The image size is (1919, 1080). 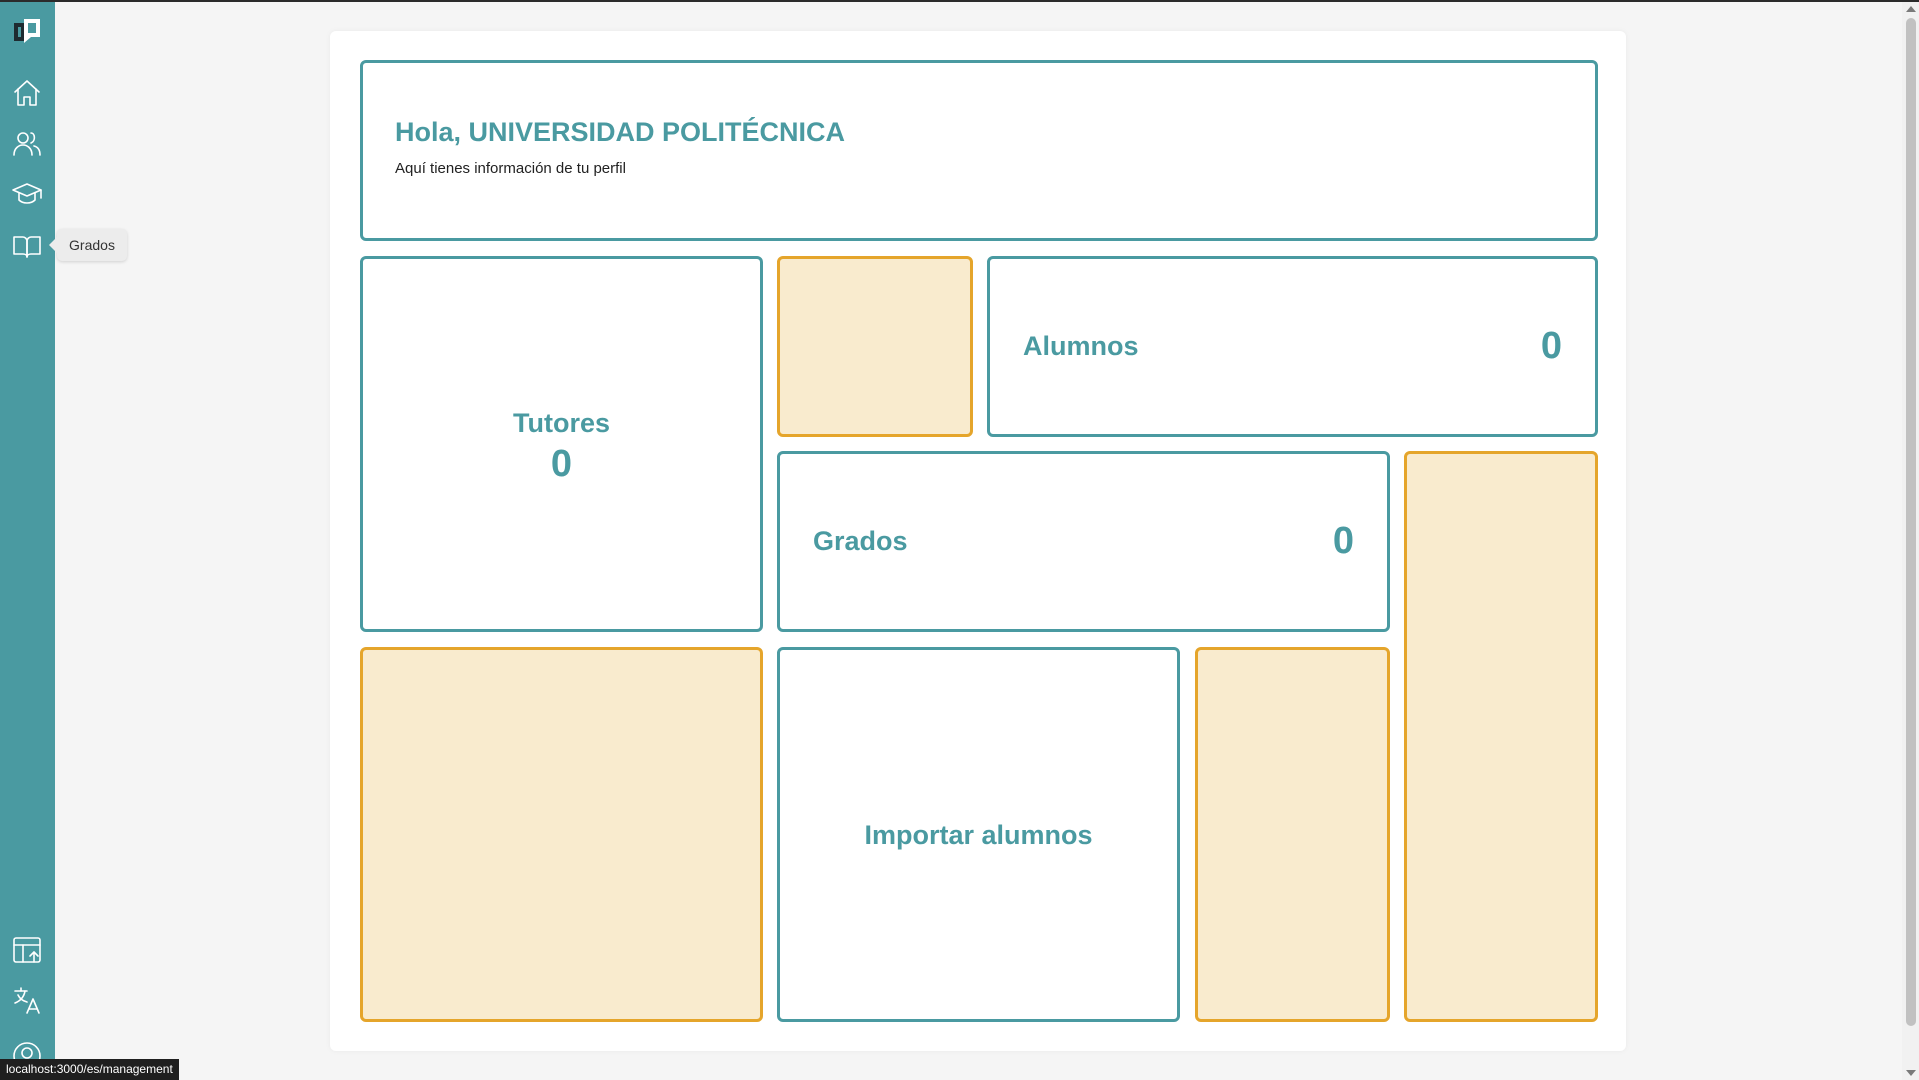 I want to click on grados-count: 0, so click(x=1343, y=541).